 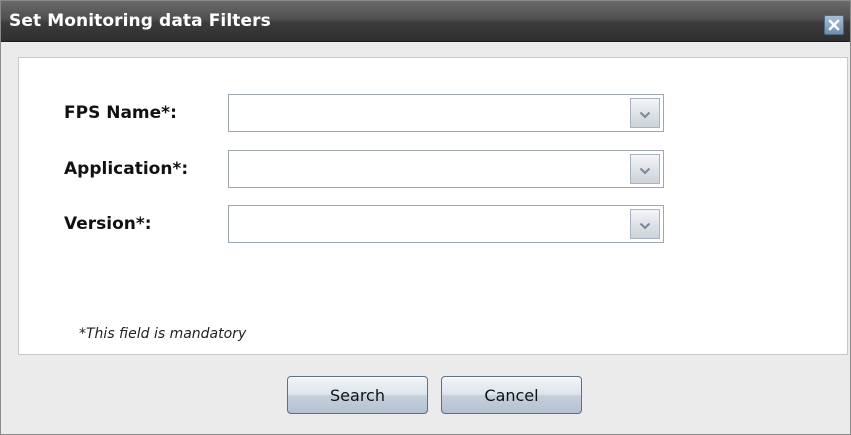 I want to click on close-button, so click(x=834, y=25).